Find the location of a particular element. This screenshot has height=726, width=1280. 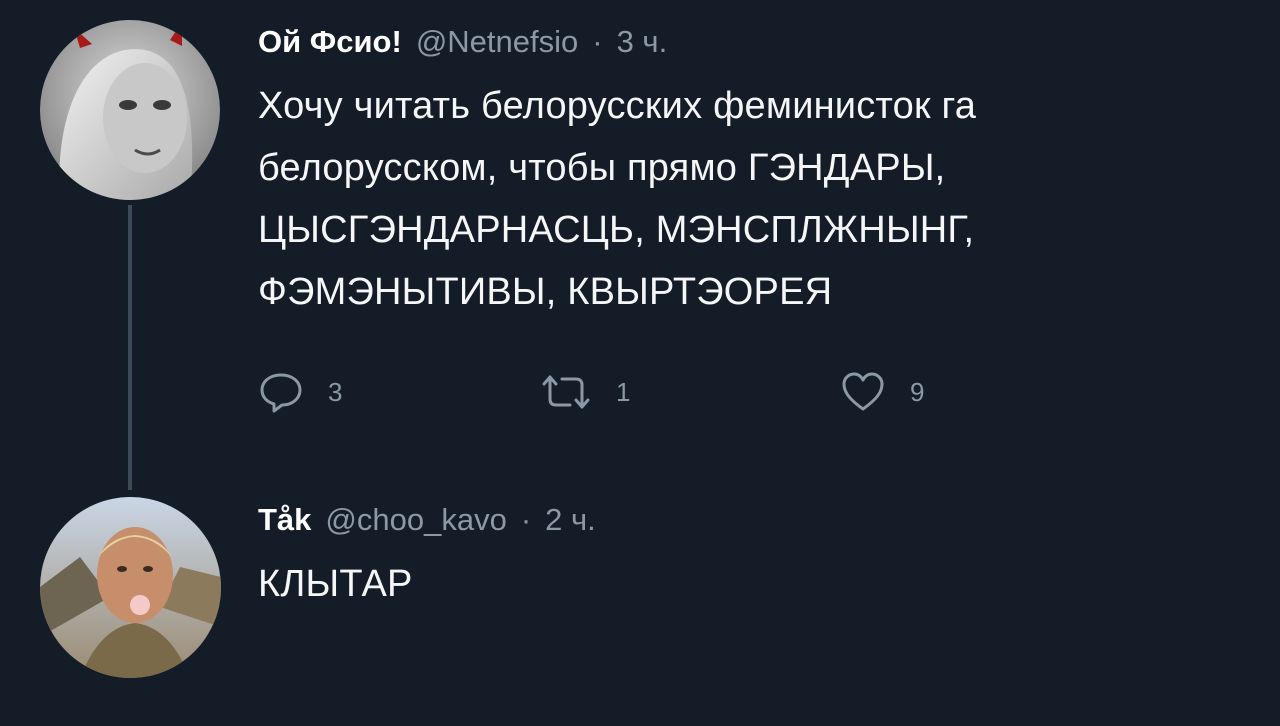

tweet-text: КЛЫТАР is located at coordinates (753, 584).